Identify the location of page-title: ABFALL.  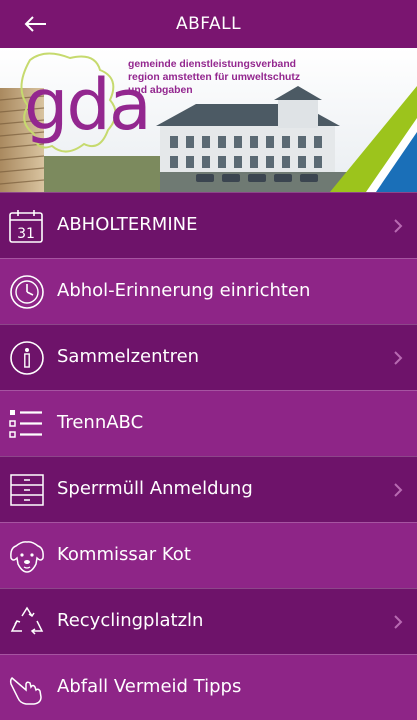
(208, 24).